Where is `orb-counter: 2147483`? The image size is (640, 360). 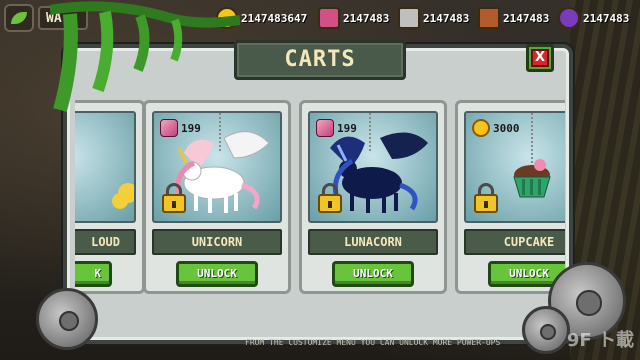 orb-counter: 2147483 is located at coordinates (593, 18).